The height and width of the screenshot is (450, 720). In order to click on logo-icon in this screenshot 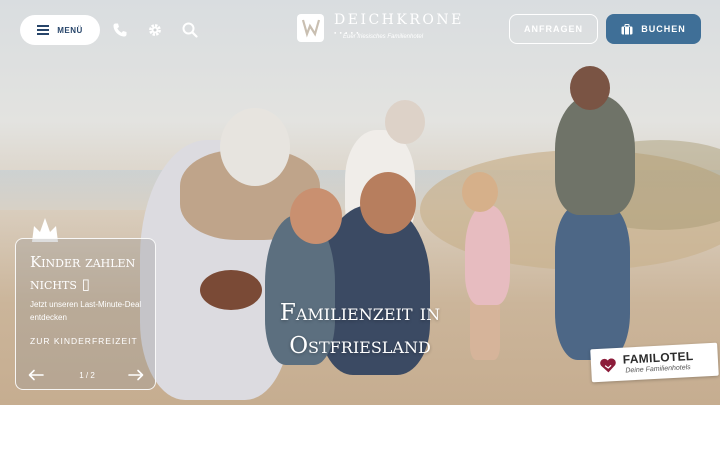, I will do `click(310, 28)`.